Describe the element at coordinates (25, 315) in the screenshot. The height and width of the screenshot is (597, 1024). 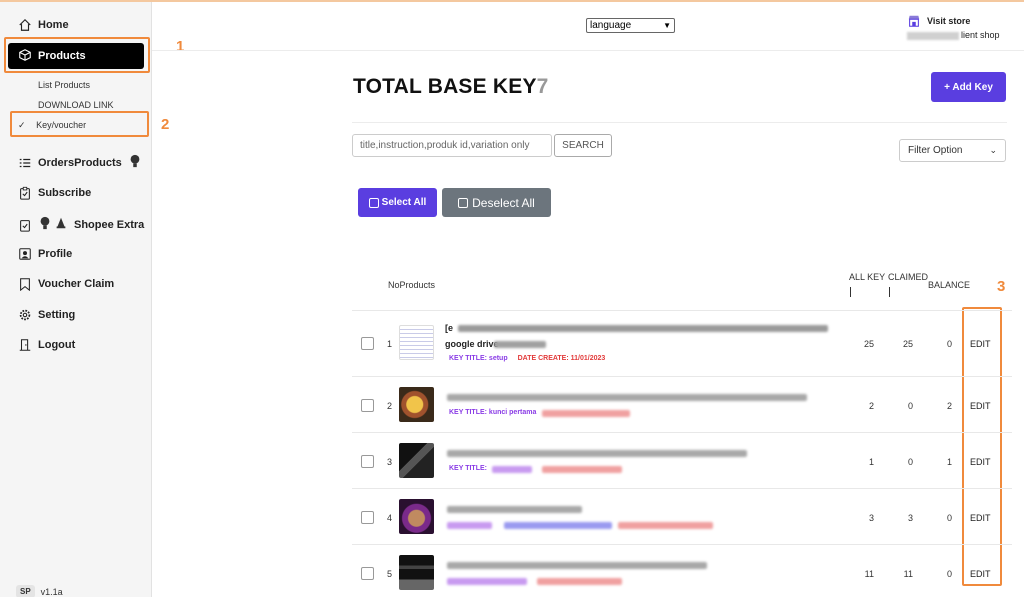
I see `gear-icon` at that location.